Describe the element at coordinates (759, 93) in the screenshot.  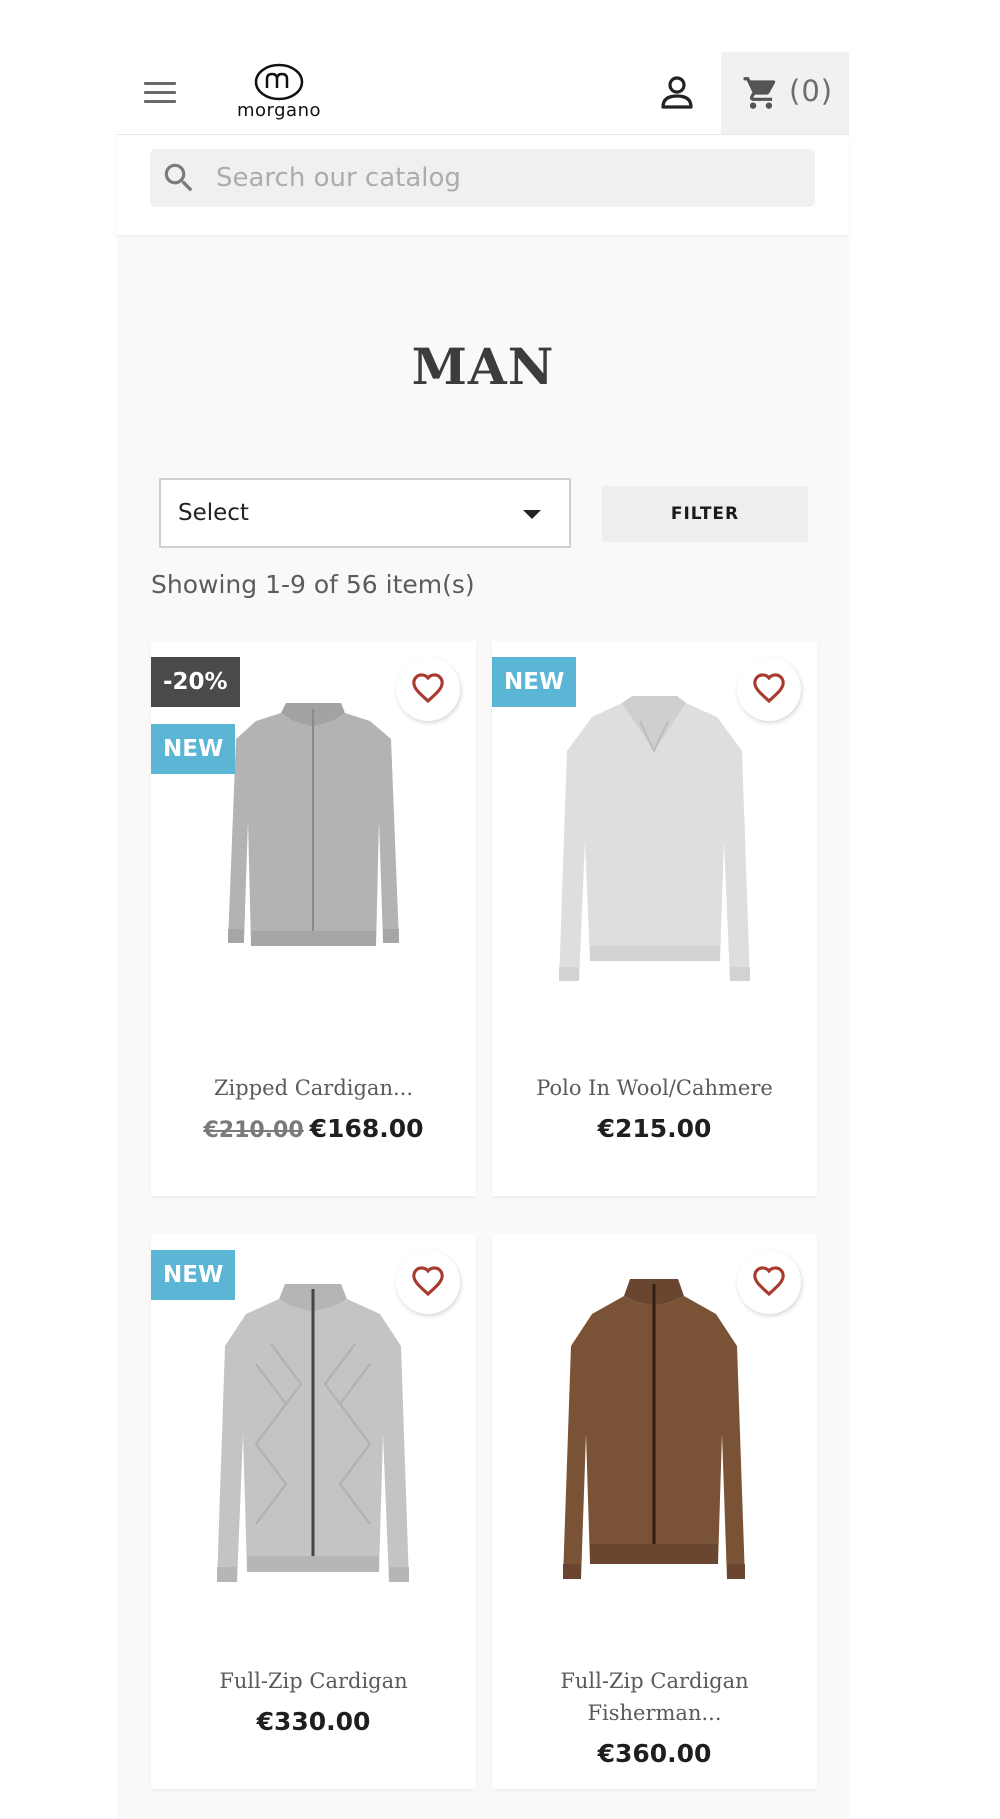
I see `shopping-cart-icon` at that location.